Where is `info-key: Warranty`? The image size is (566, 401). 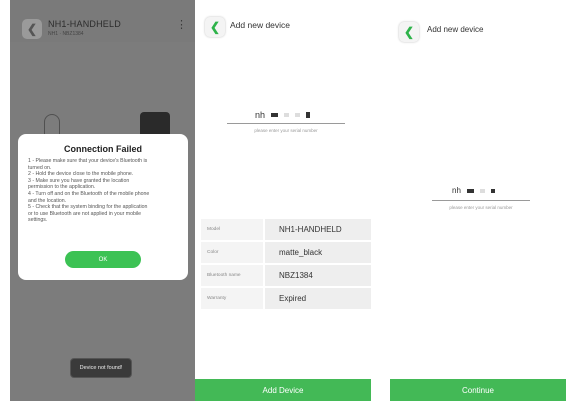
info-key: Warranty is located at coordinates (232, 298).